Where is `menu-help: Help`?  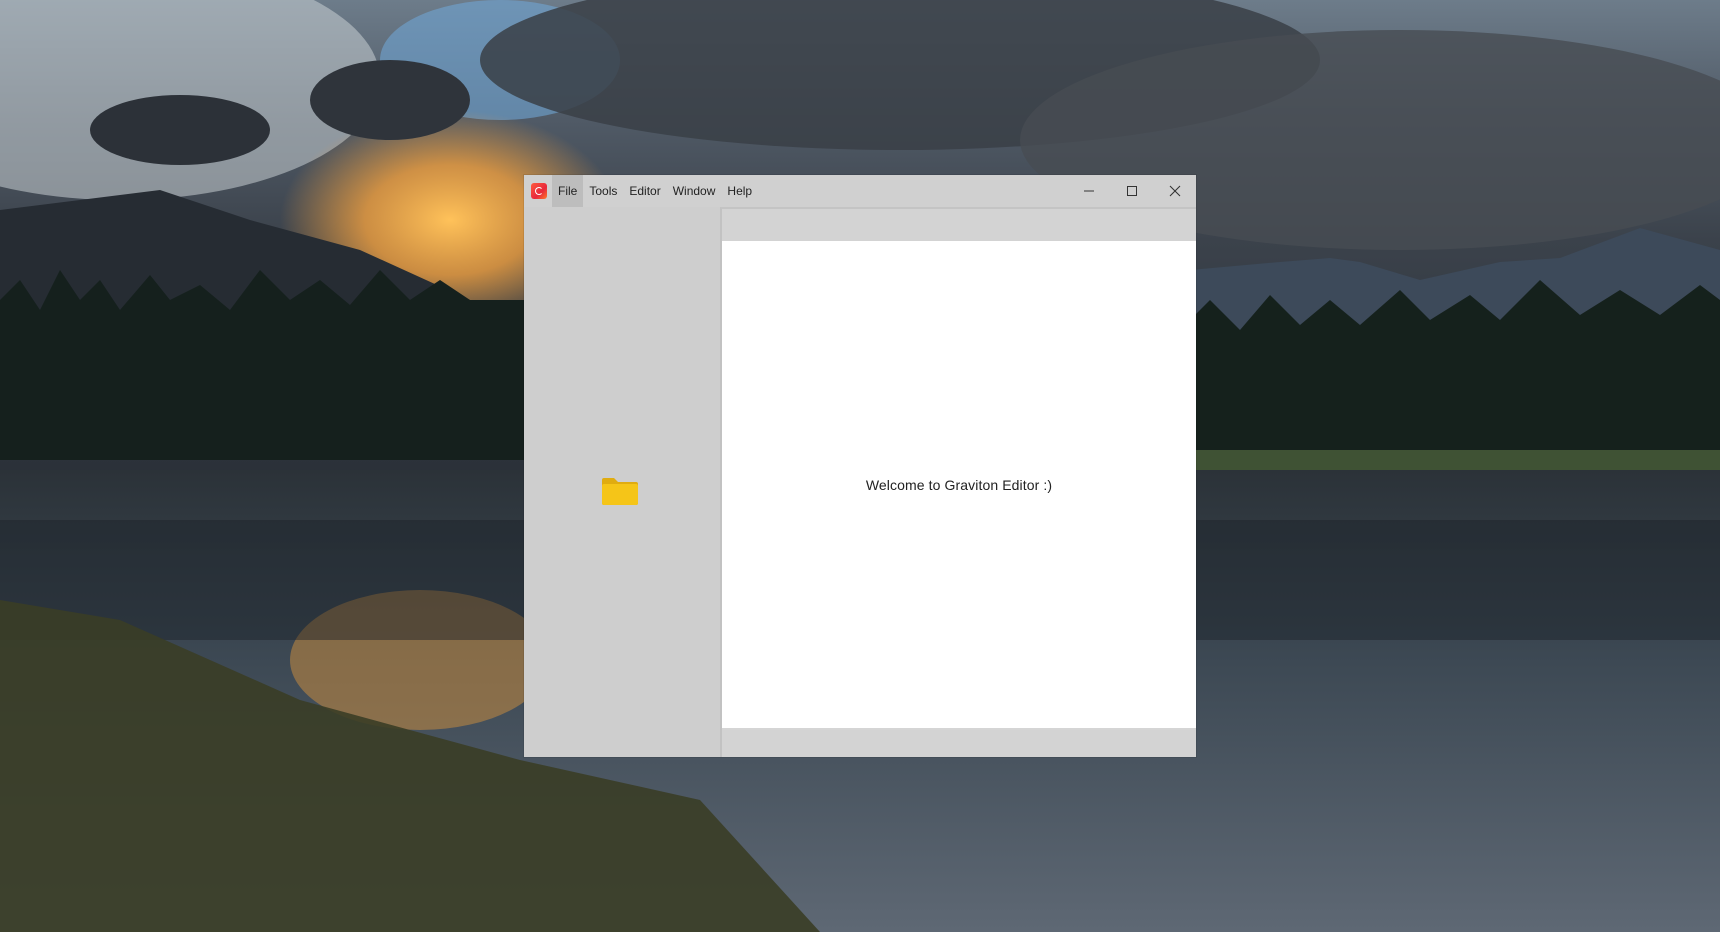
menu-help: Help is located at coordinates (739, 191).